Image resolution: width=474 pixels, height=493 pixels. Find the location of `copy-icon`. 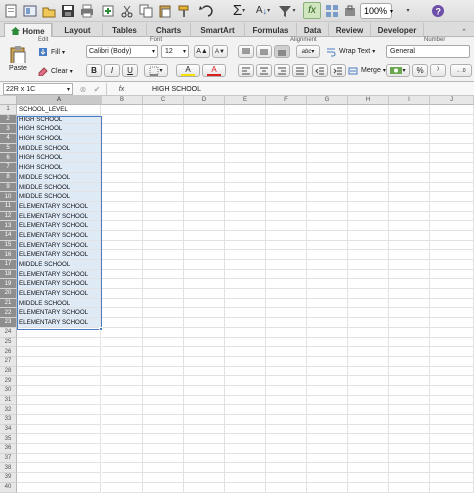

copy-icon is located at coordinates (146, 10).